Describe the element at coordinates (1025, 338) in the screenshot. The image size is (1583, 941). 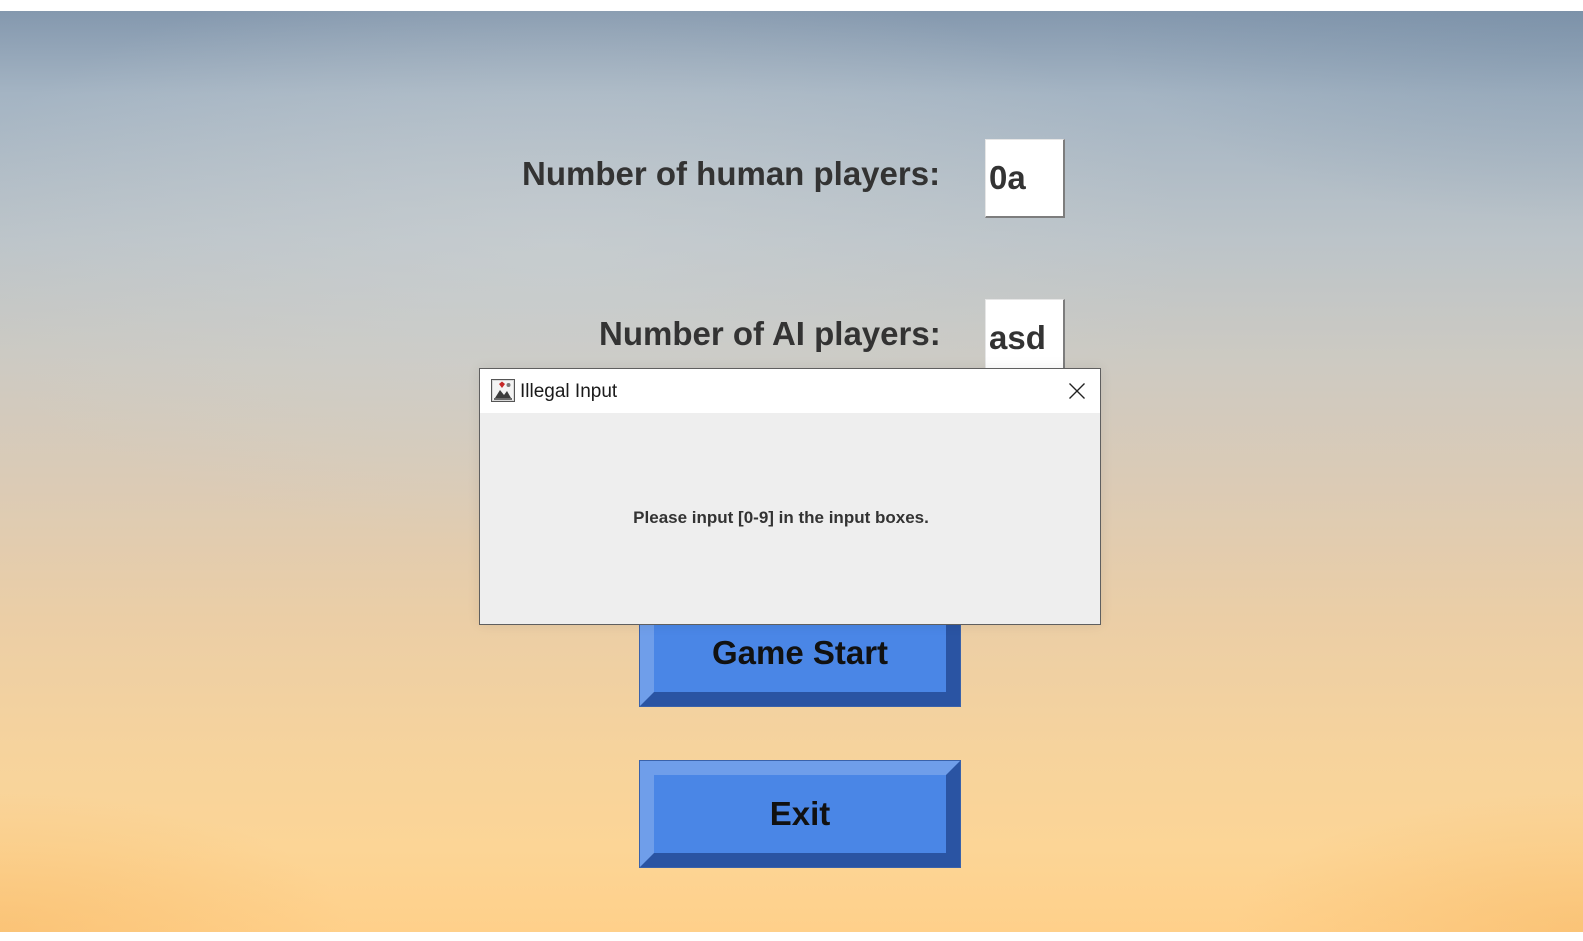
I see `ai-players-input` at that location.